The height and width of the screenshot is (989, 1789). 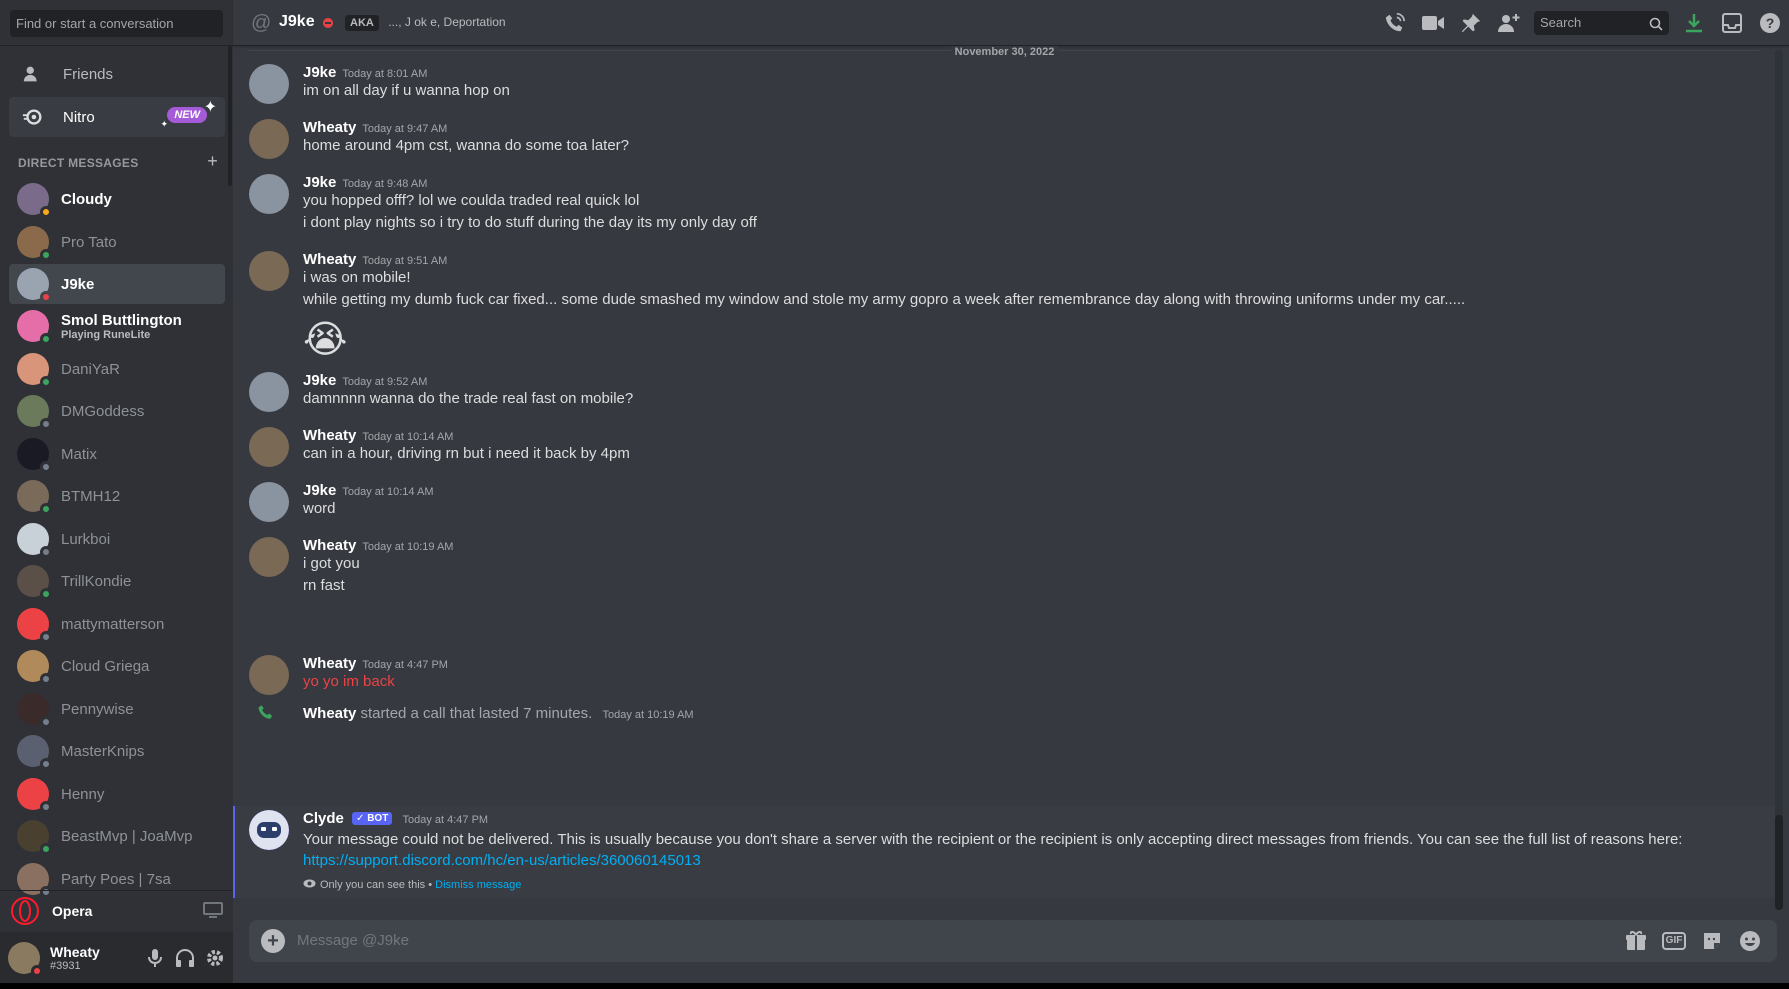 What do you see at coordinates (212, 161) in the screenshot?
I see `create-dm-plus-icon: +` at bounding box center [212, 161].